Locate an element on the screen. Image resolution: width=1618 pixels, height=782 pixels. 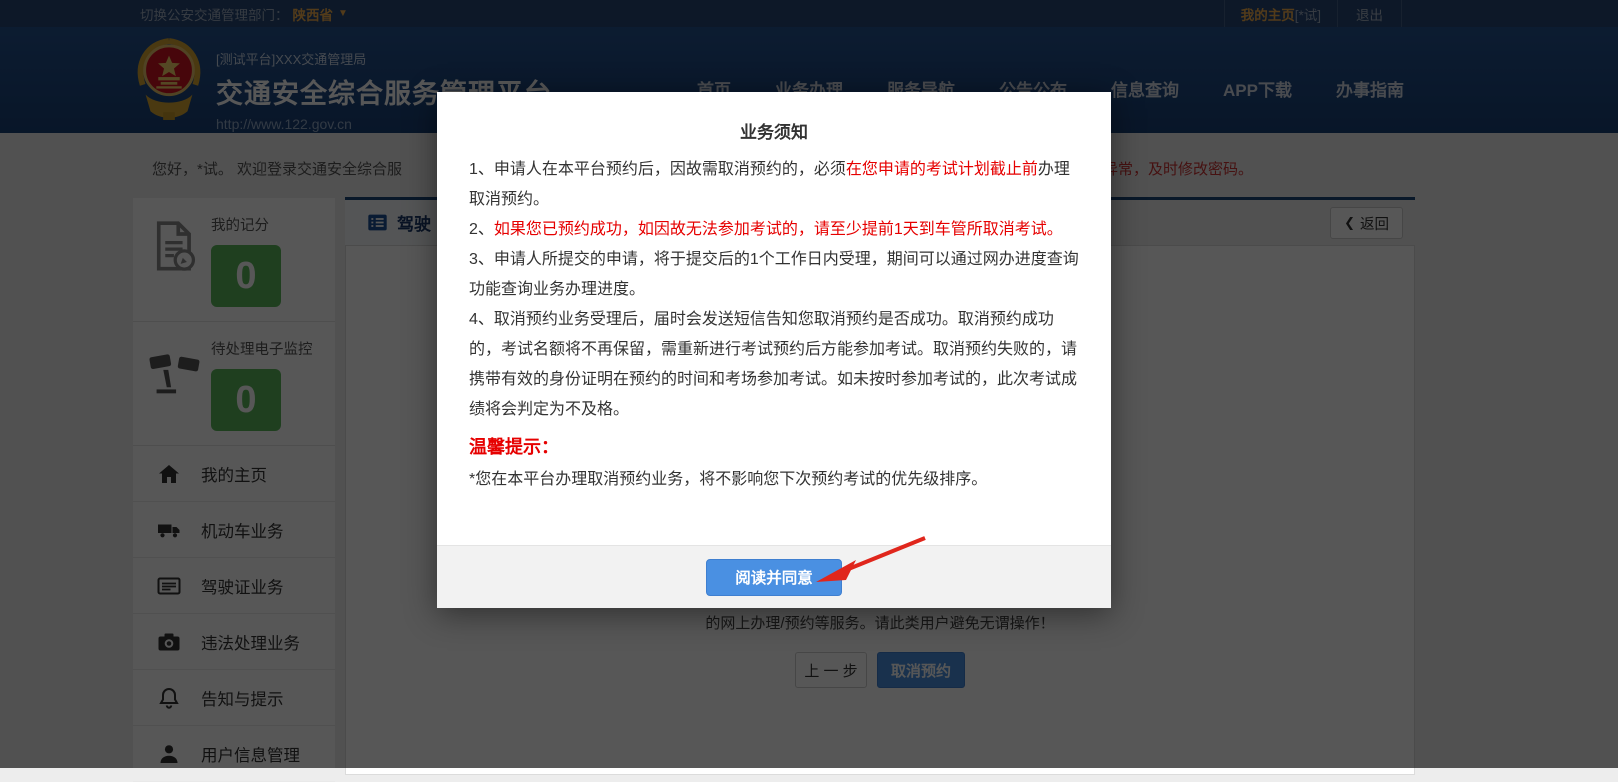
tip-heading: 温馨提示： is located at coordinates (514, 447).